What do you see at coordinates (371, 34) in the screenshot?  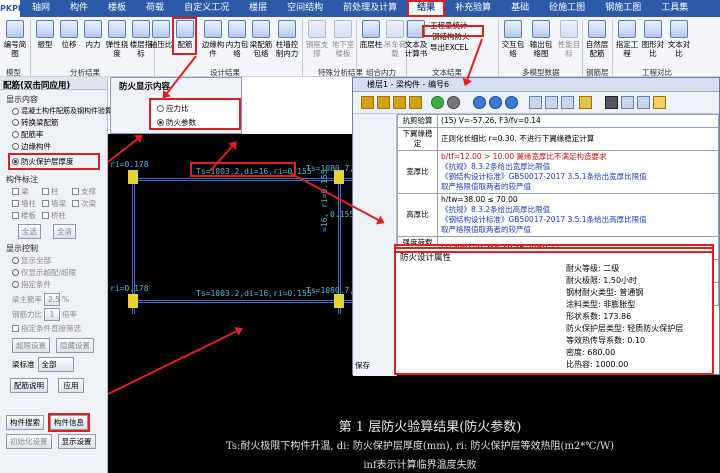 I see `ribbon-bottom-column: 底层柱` at bounding box center [371, 34].